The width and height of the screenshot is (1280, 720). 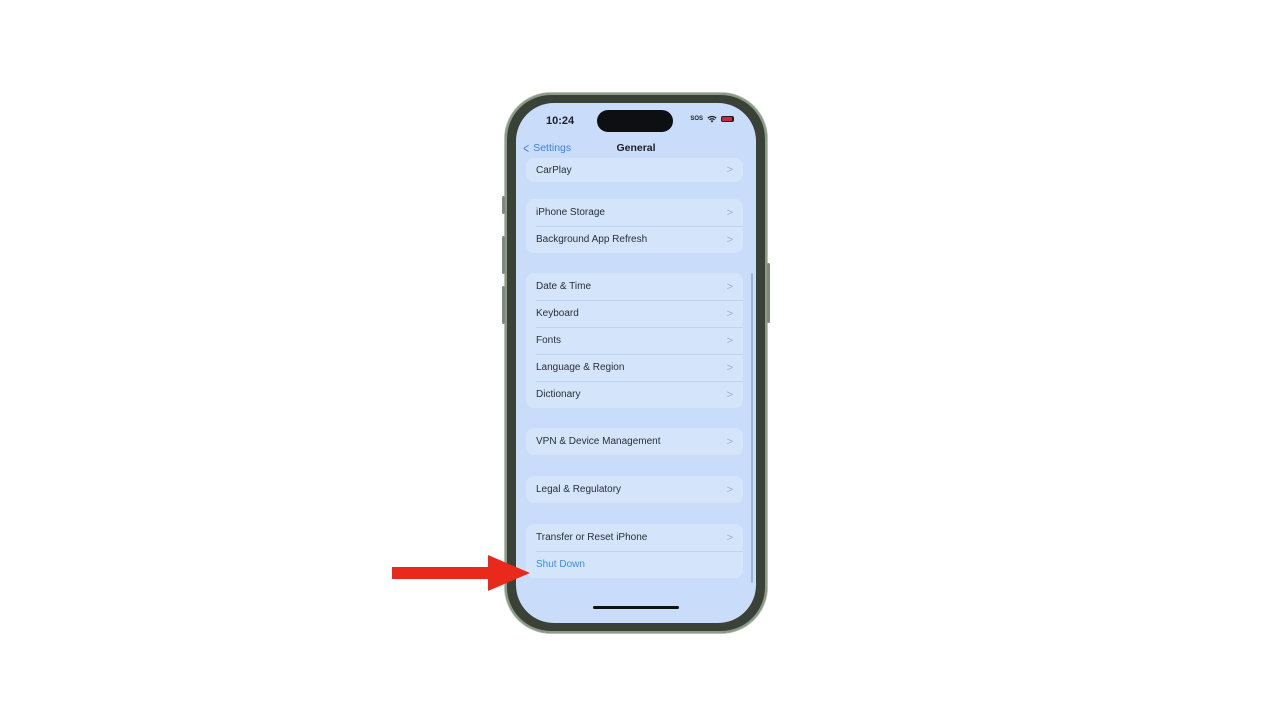 I want to click on group-legal: Legal & Regulatory >, so click(x=634, y=489).